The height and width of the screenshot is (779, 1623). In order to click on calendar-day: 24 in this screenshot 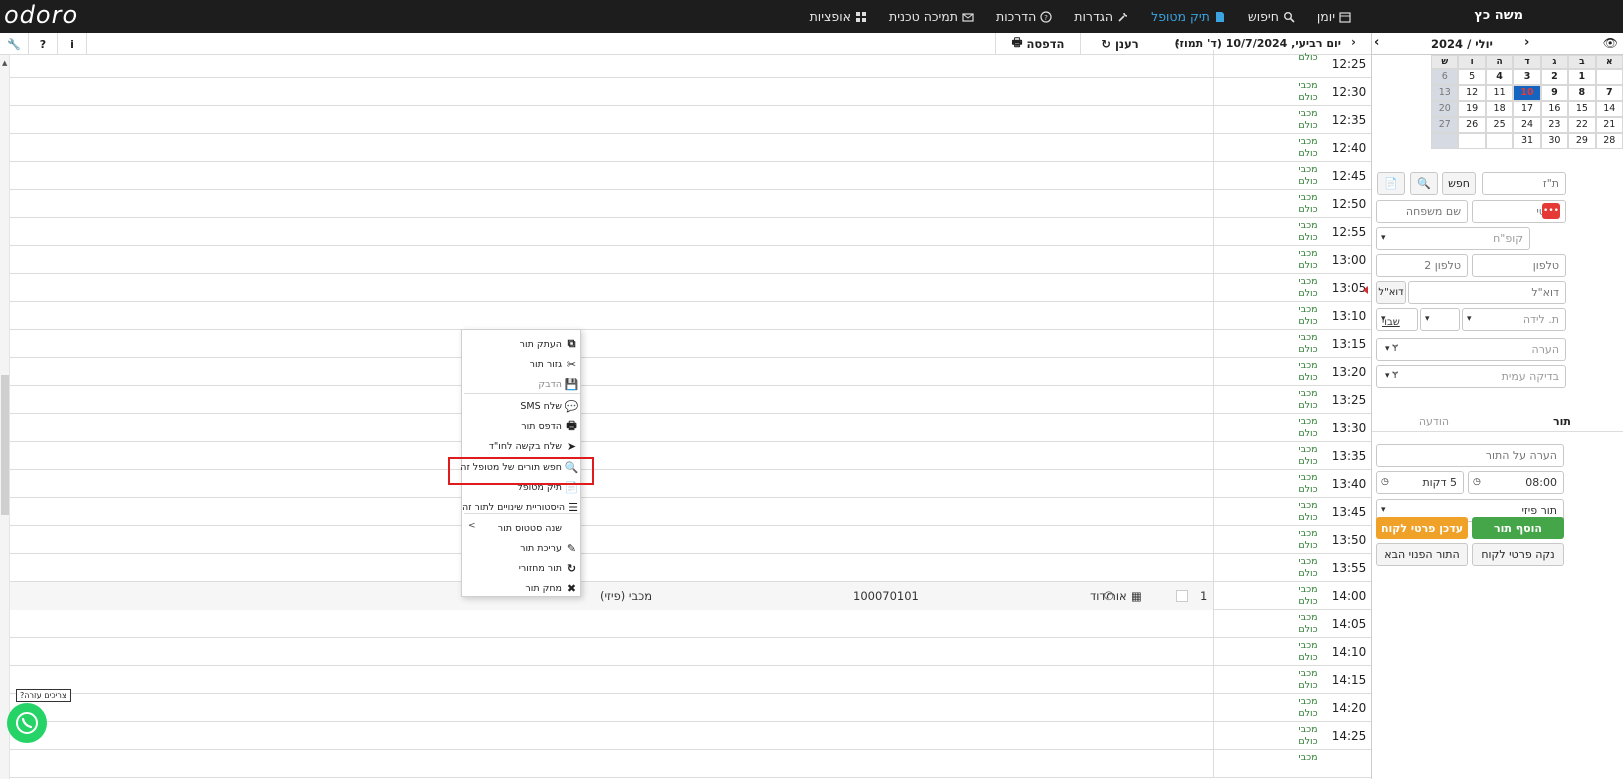, I will do `click(1527, 125)`.